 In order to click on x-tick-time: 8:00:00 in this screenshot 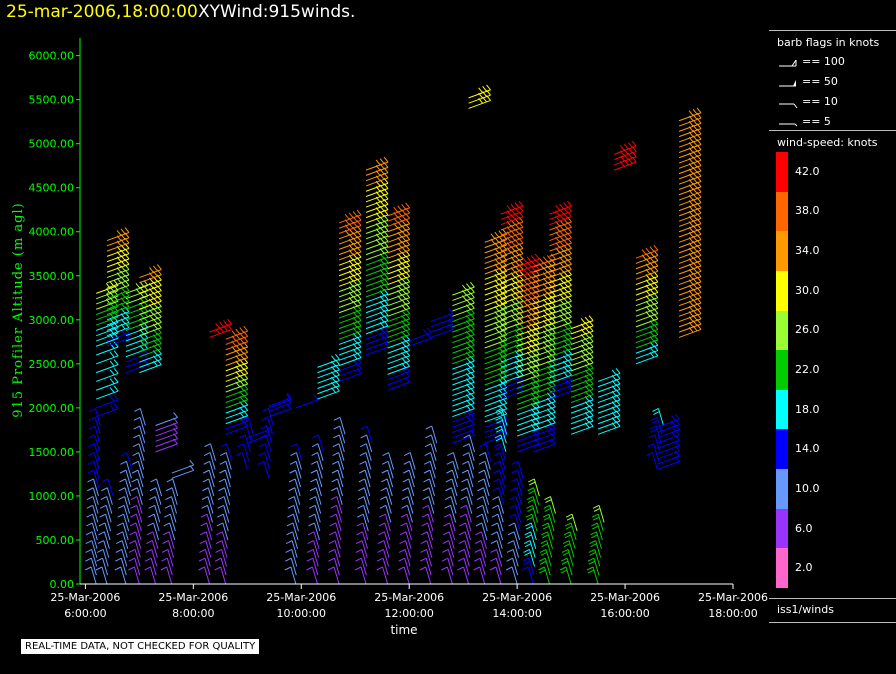, I will do `click(193, 613)`.